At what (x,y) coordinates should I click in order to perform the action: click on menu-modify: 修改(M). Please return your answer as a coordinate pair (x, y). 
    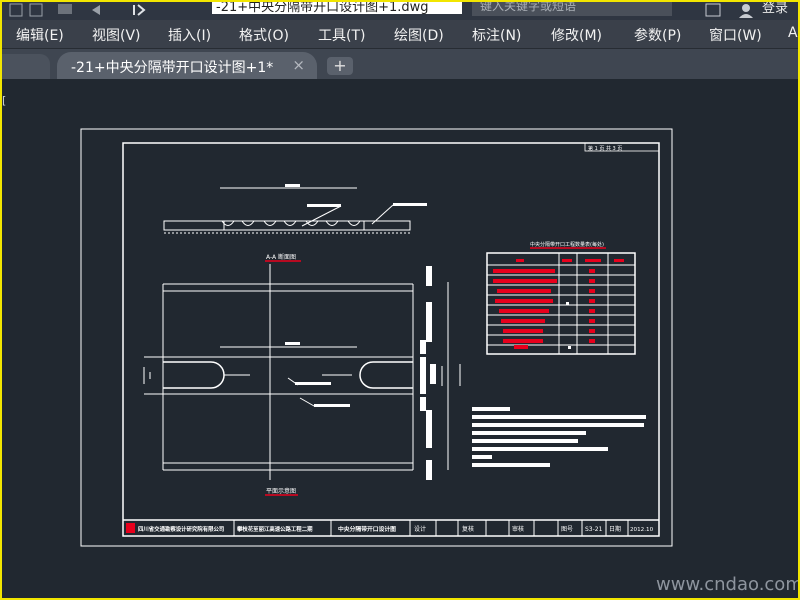
    Looking at the image, I should click on (576, 35).